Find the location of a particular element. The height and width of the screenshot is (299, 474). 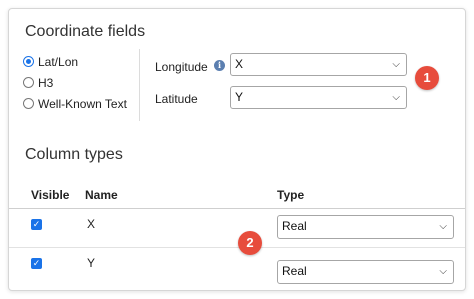

table-row: ✓ Y Real ⌵ is located at coordinates (237, 268).